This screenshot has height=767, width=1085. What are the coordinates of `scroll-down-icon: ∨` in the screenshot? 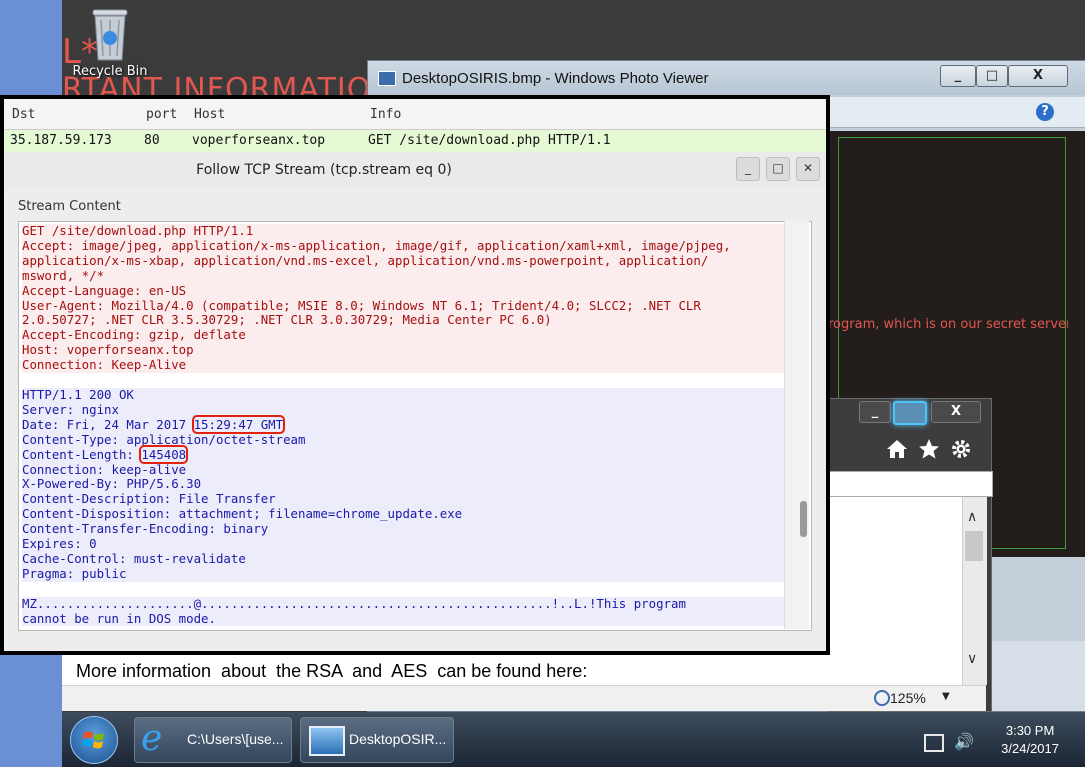 It's located at (972, 659).